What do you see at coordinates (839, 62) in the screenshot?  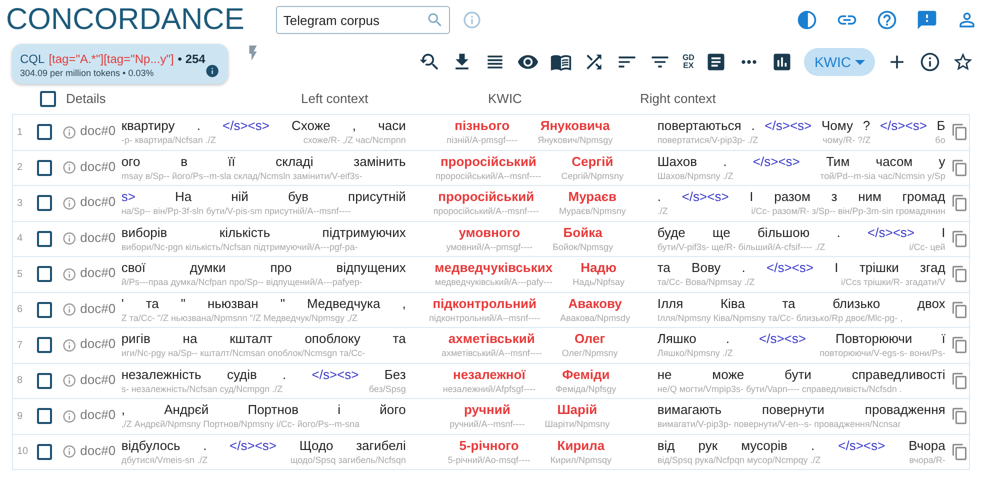 I see `view-mode-dropdown: KWIC` at bounding box center [839, 62].